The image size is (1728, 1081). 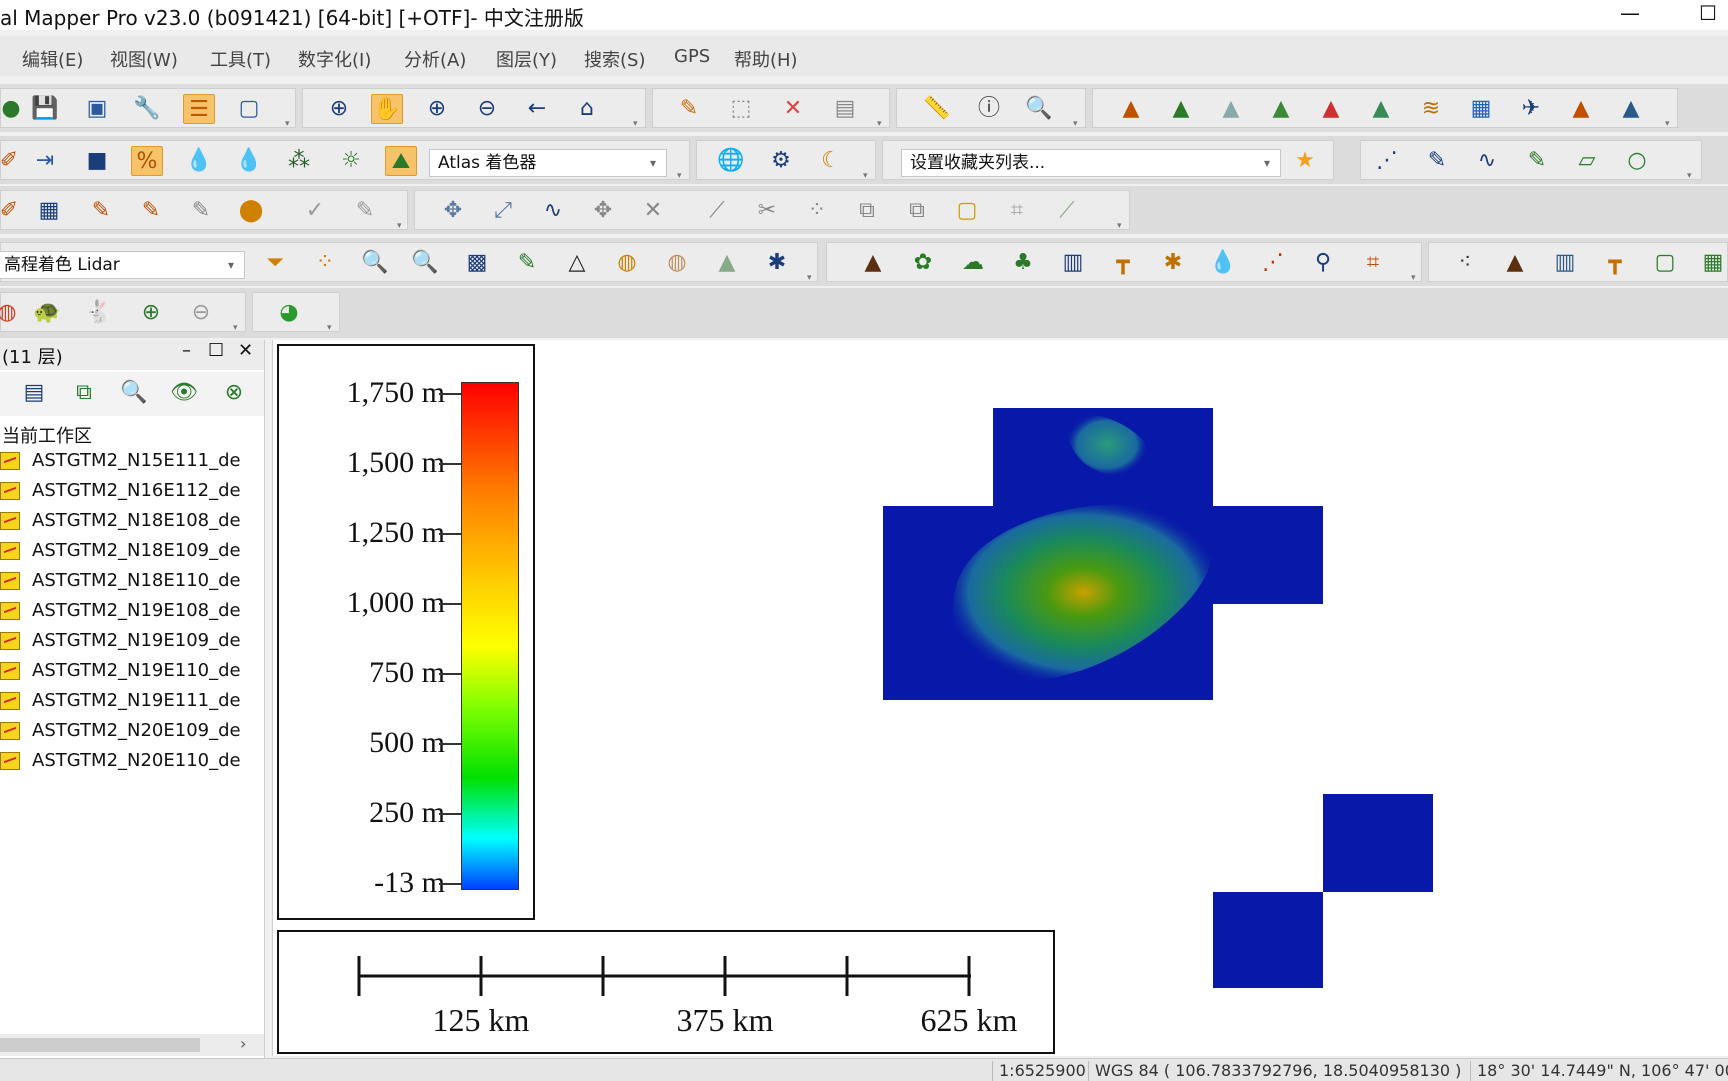 What do you see at coordinates (1091, 163) in the screenshot?
I see `favorites-select: 设置收藏夹列表... ▾` at bounding box center [1091, 163].